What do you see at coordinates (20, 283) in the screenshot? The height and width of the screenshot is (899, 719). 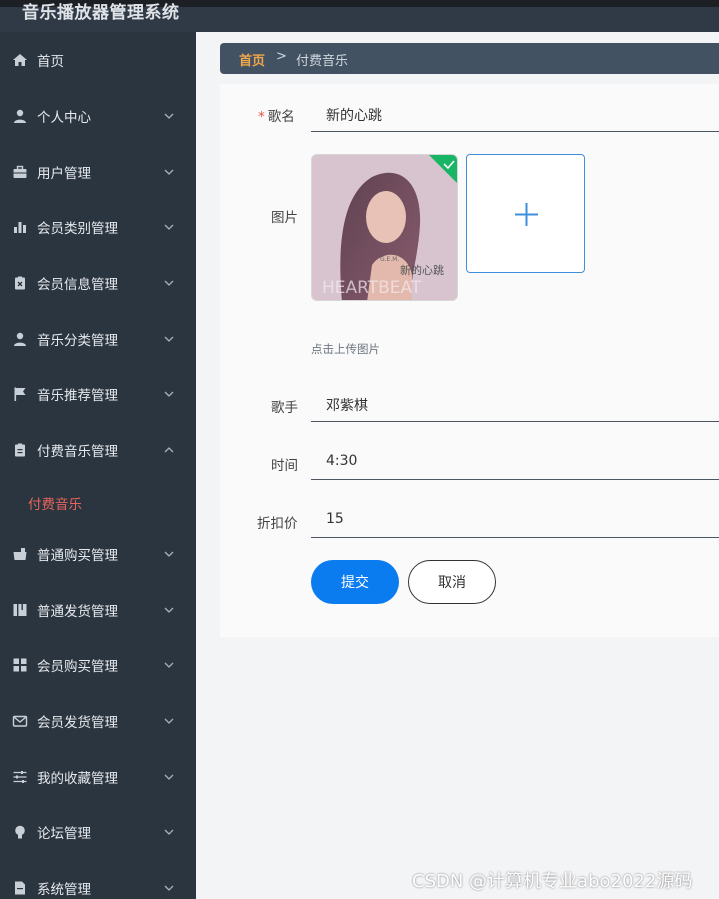 I see `clipboard-x-icon` at bounding box center [20, 283].